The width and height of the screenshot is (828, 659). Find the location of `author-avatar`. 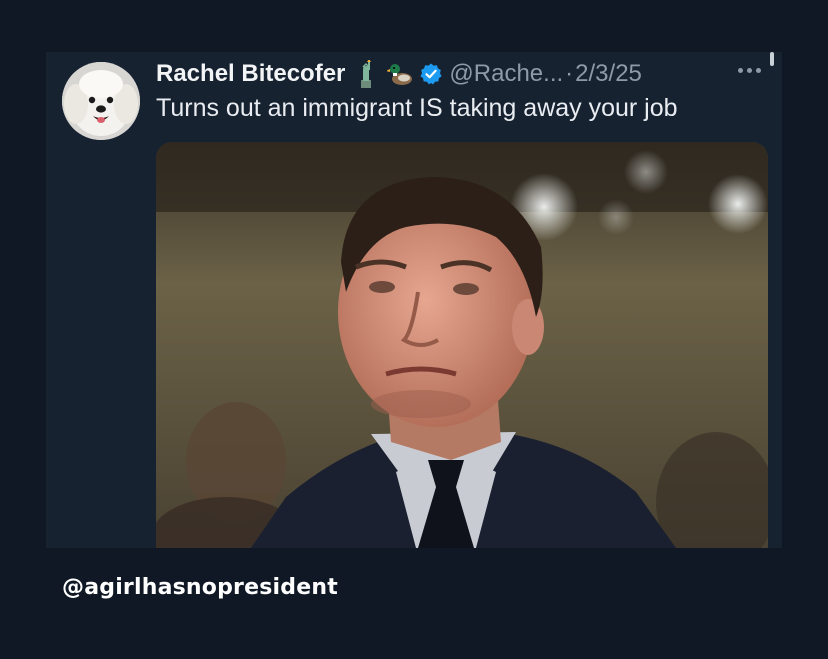

author-avatar is located at coordinates (101, 101).